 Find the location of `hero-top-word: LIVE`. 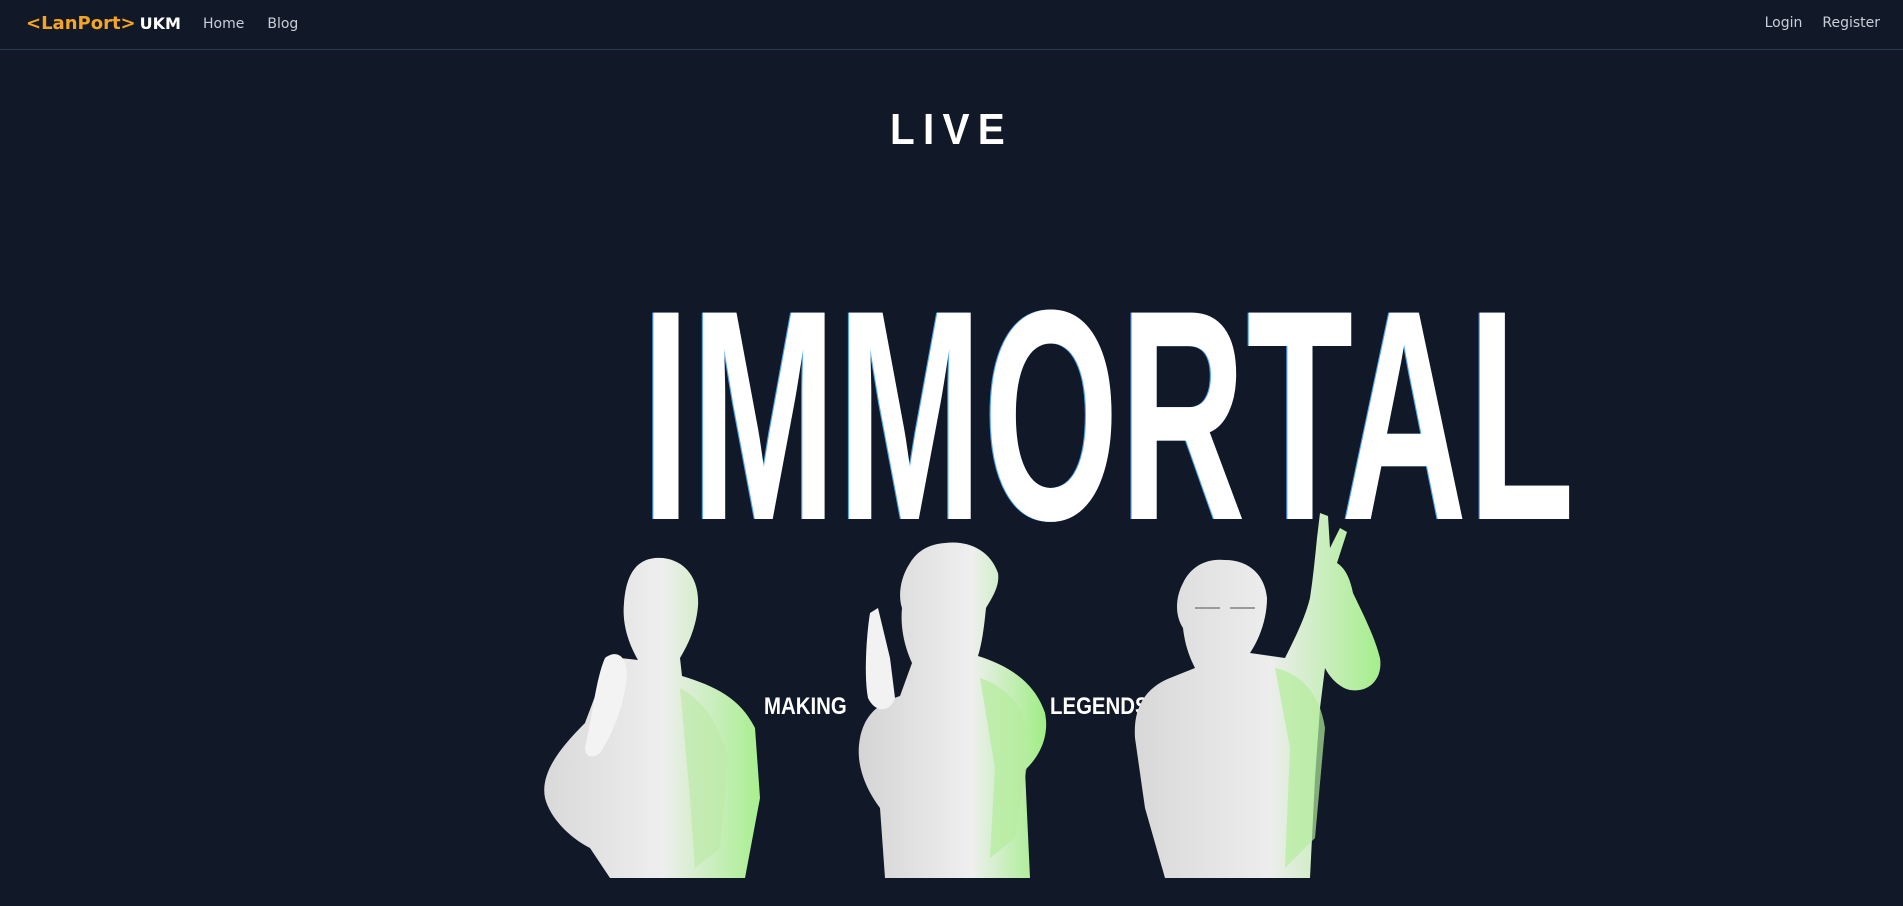

hero-top-word: LIVE is located at coordinates (951, 129).